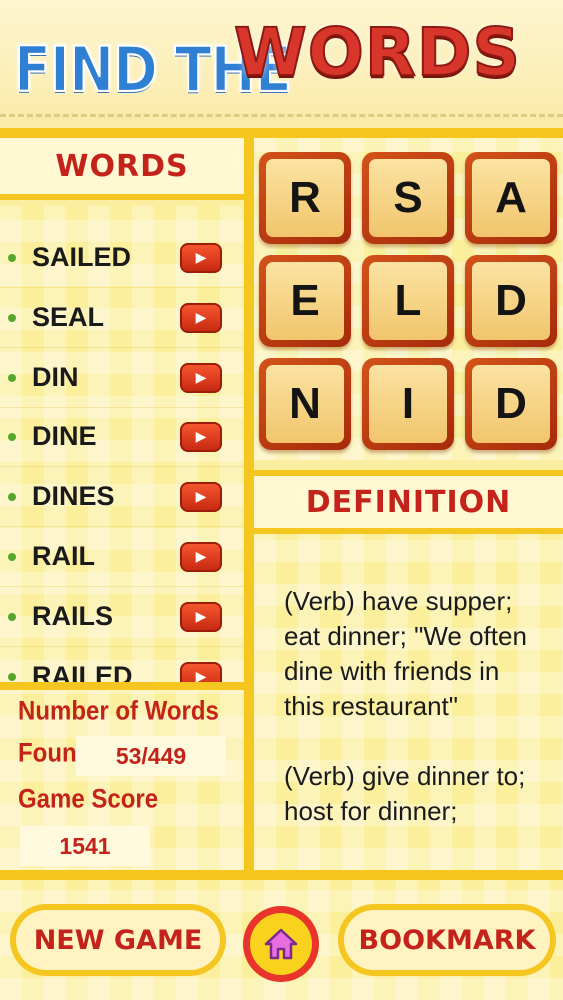 The width and height of the screenshot is (563, 1000). I want to click on new-game-label: NEW GAME, so click(118, 940).